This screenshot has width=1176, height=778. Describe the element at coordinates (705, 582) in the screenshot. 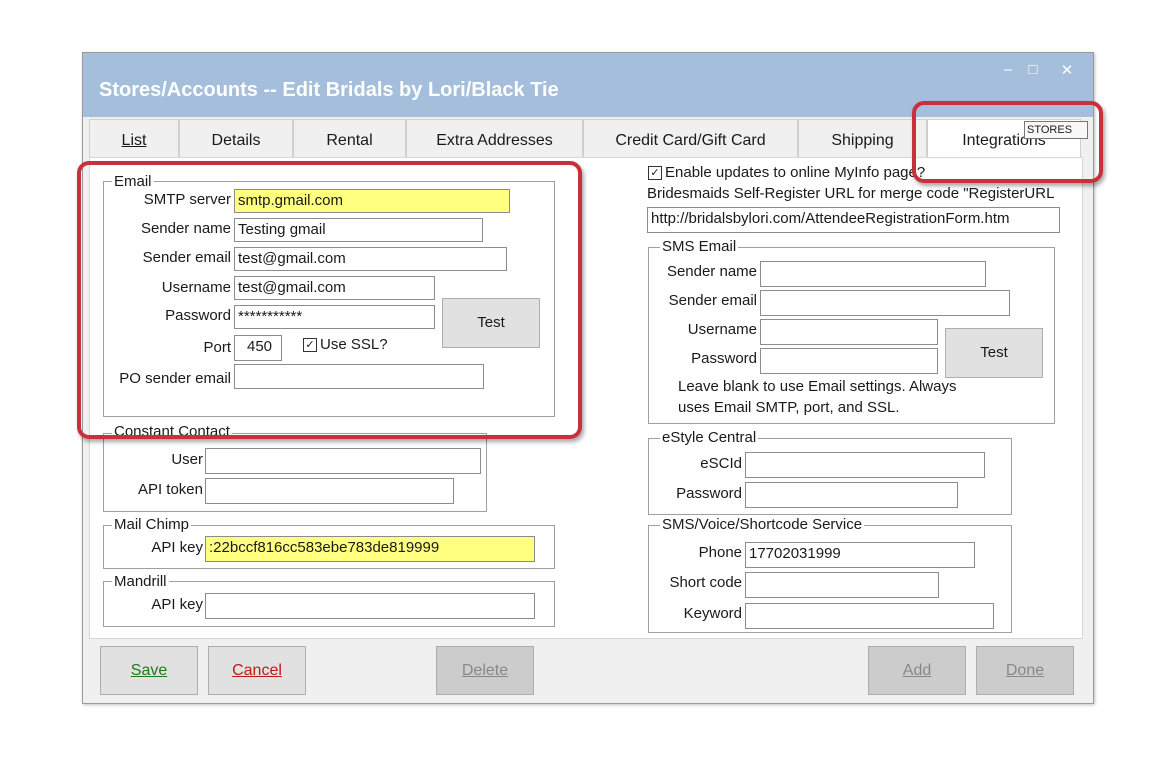

I see `short-code-label: Short code` at that location.